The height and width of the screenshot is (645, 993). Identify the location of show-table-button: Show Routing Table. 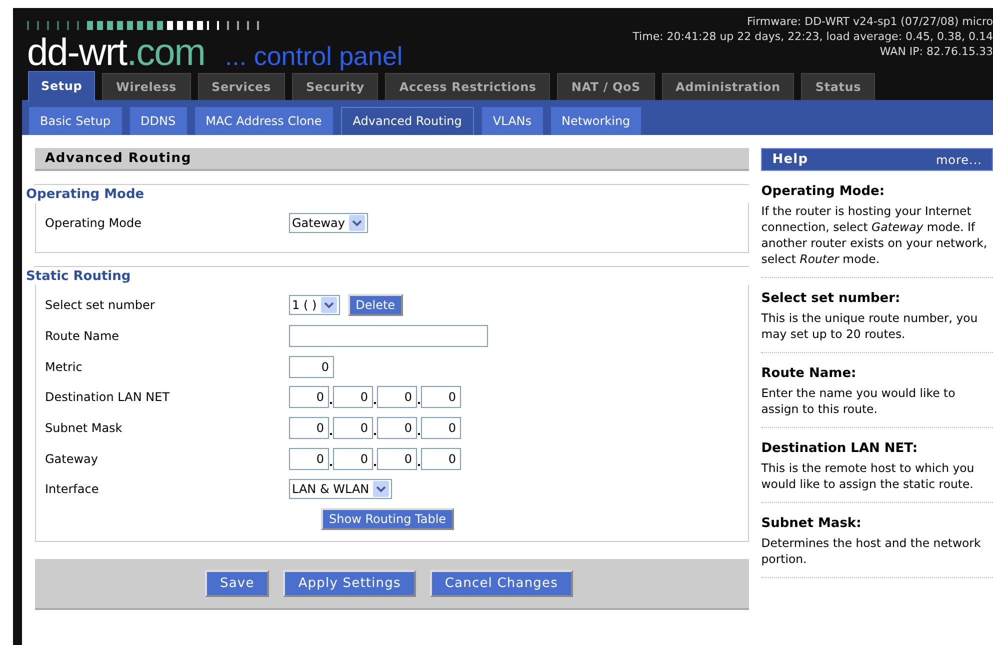
(387, 519).